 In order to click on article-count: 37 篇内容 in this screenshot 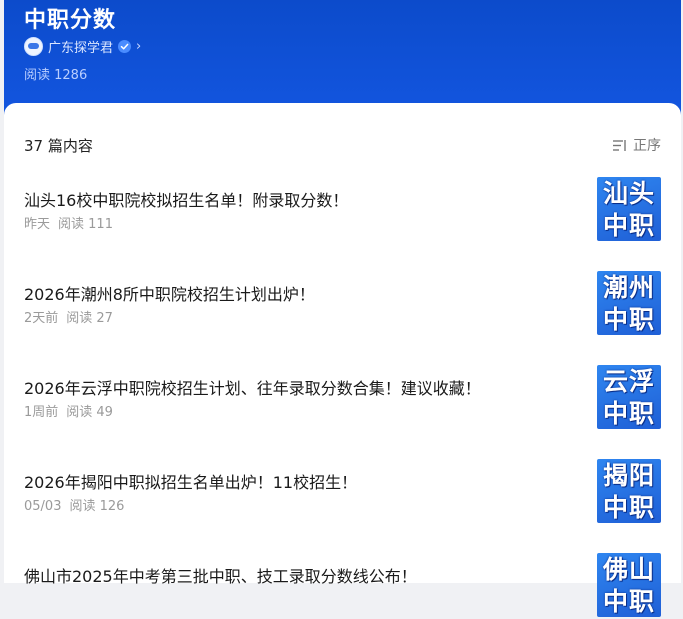, I will do `click(58, 145)`.